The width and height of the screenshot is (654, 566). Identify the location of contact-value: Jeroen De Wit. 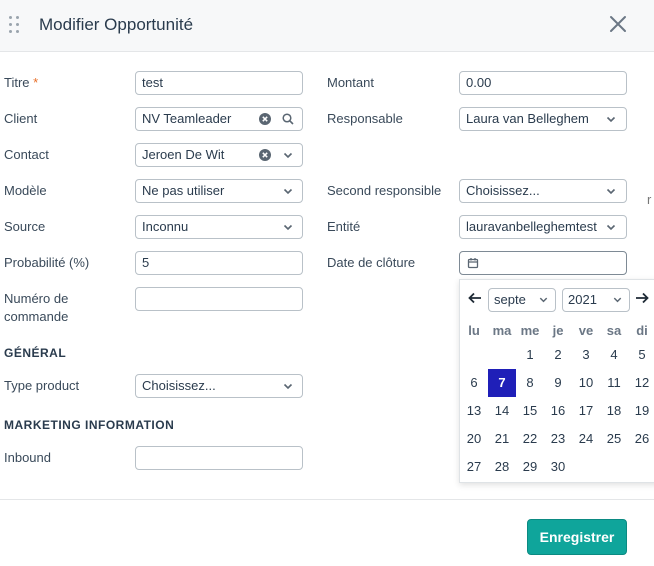
(183, 154).